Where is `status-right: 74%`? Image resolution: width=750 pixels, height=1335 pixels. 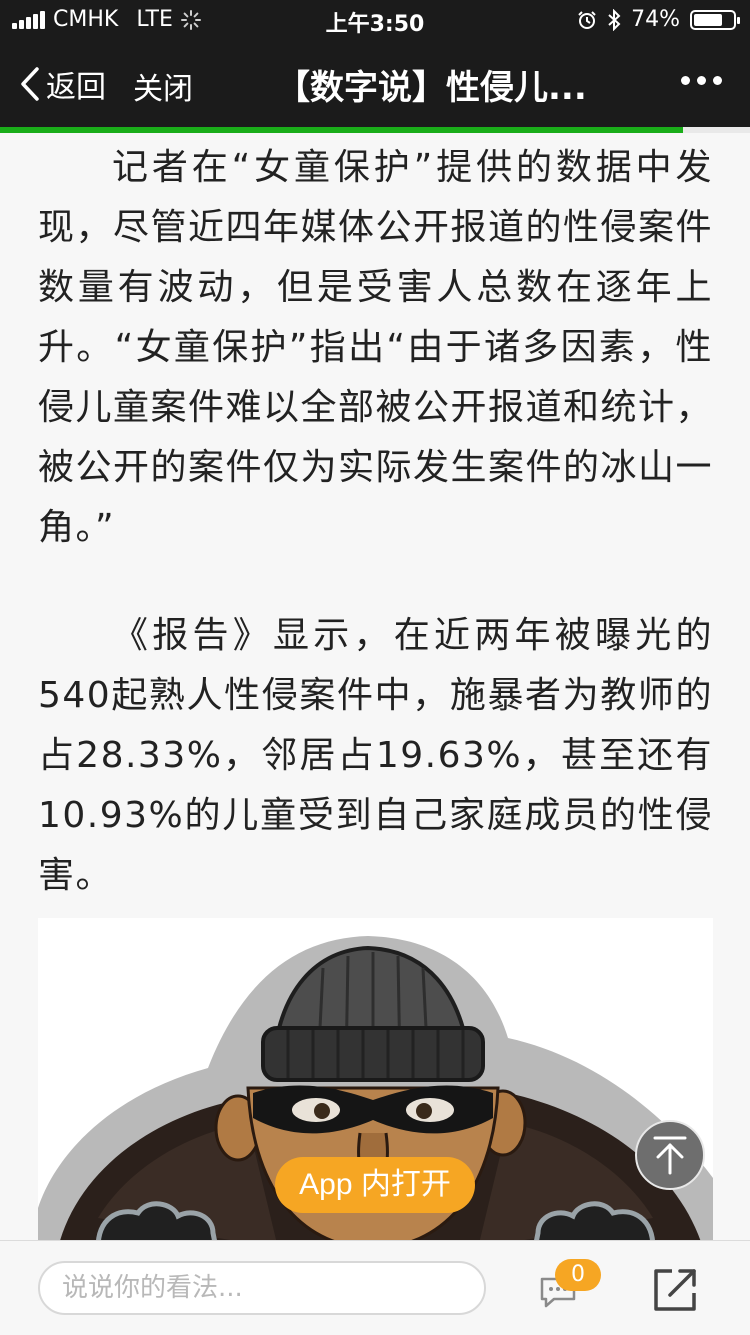 status-right: 74% is located at coordinates (658, 19).